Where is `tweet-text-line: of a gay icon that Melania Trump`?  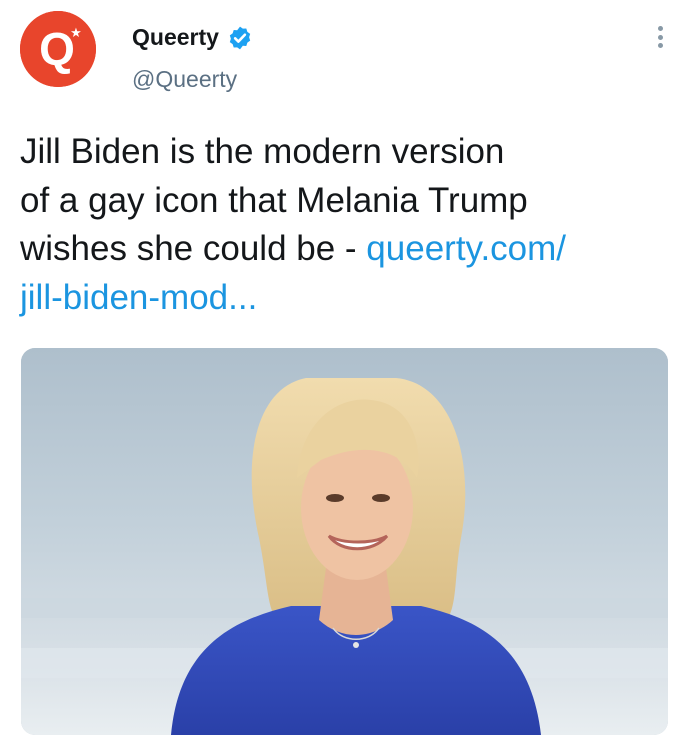
tweet-text-line: of a gay icon that Melania Trump is located at coordinates (274, 200).